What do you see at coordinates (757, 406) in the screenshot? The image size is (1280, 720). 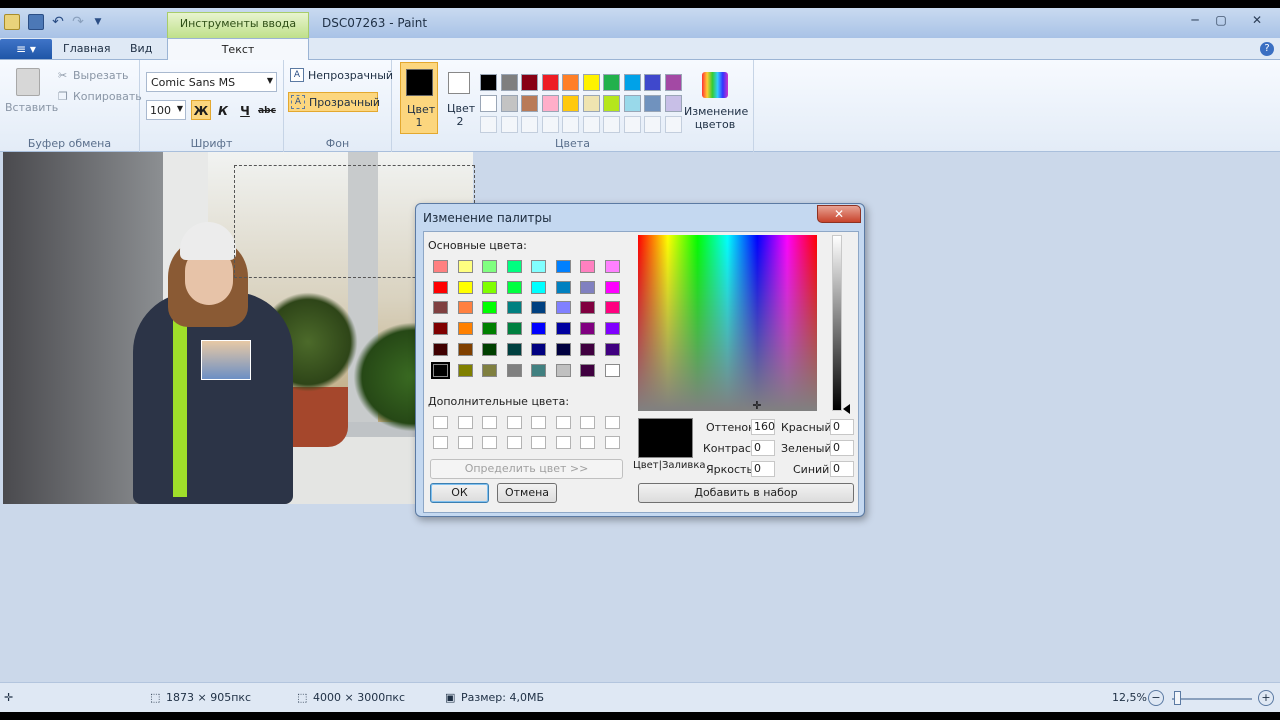 I see `spectrum-crosshair-icon: ✛` at bounding box center [757, 406].